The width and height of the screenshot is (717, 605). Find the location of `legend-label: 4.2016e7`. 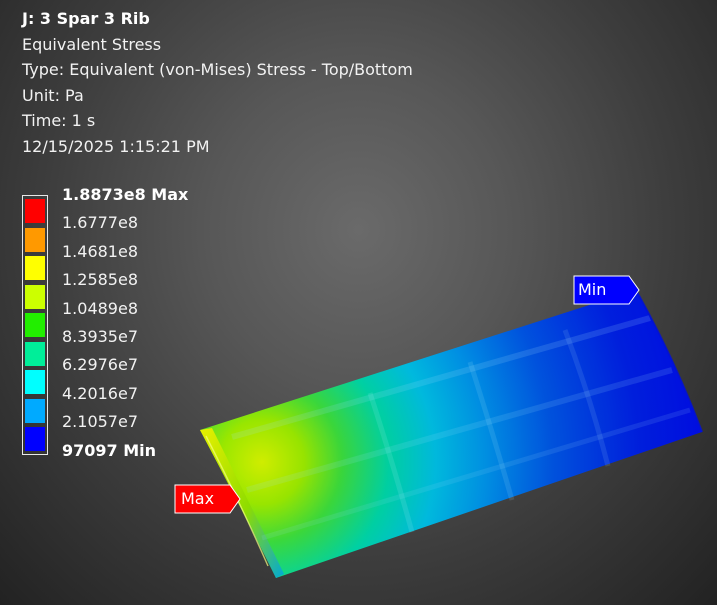

legend-label: 4.2016e7 is located at coordinates (100, 393).